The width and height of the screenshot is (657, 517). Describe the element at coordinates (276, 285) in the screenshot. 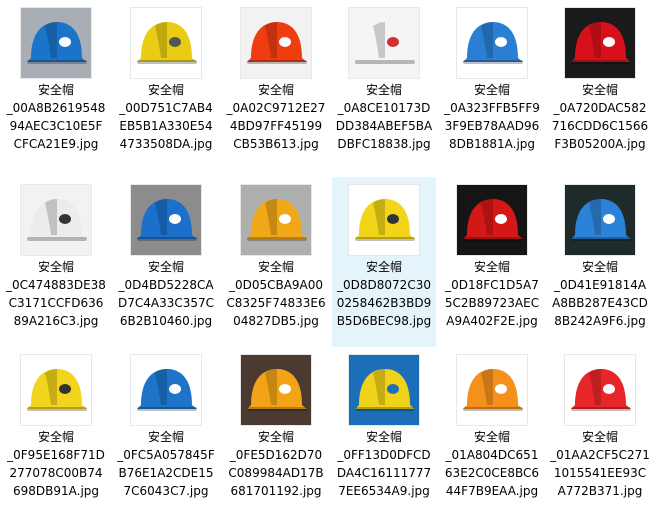

I see `file-name-line: _0D05CBA9A00` at that location.